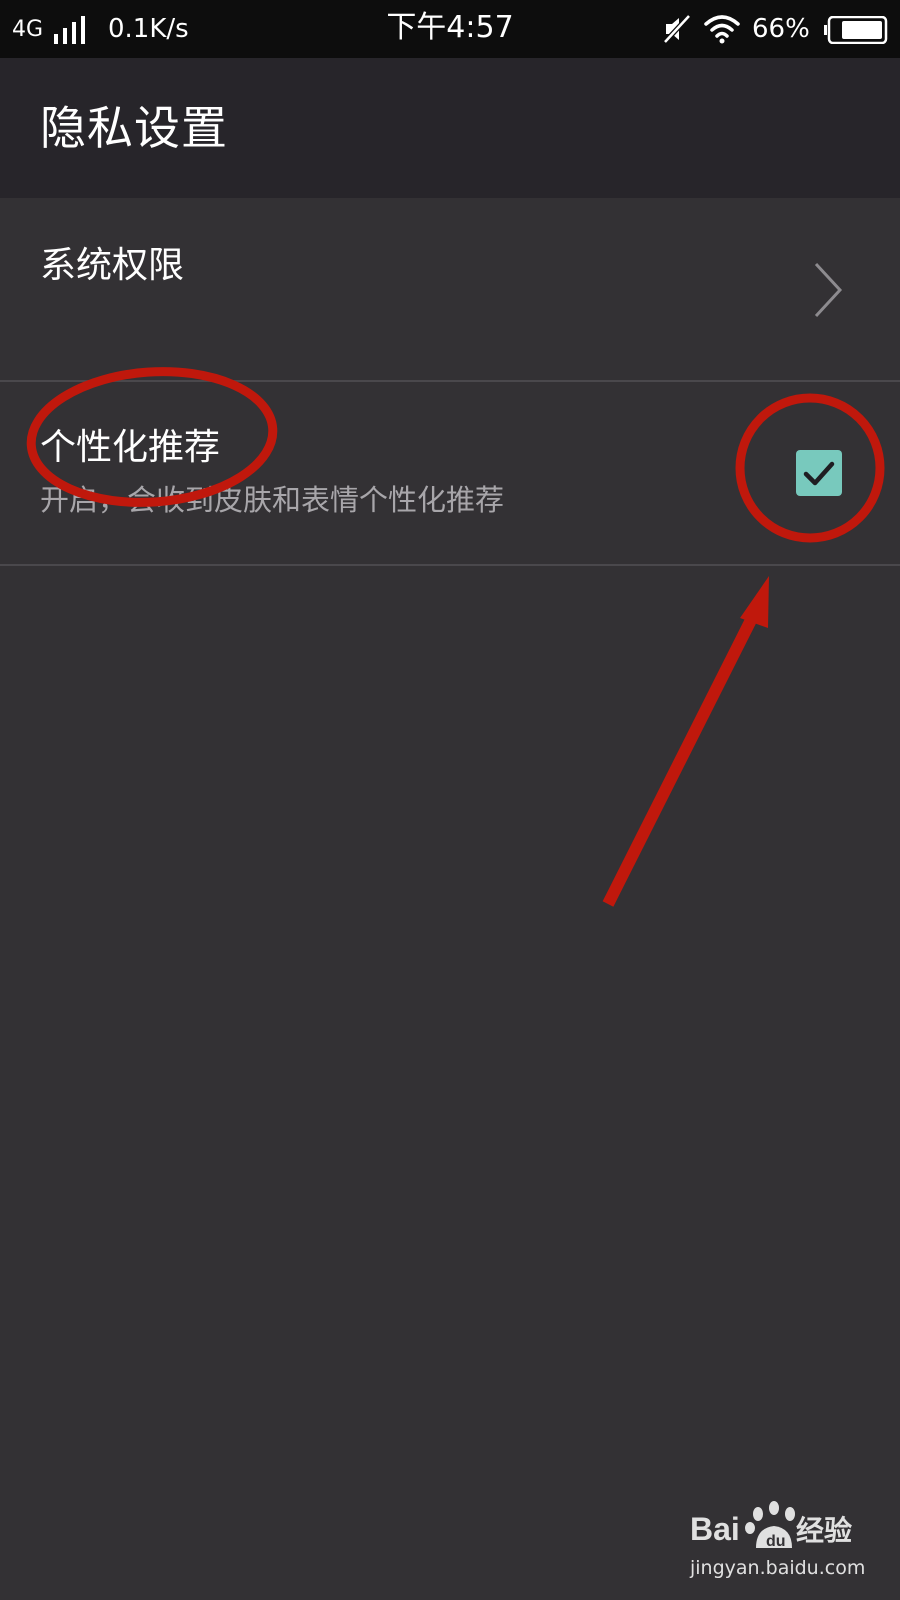  Describe the element at coordinates (778, 1568) in the screenshot. I see `watermark-domain: jingyan.baidu.com` at that location.